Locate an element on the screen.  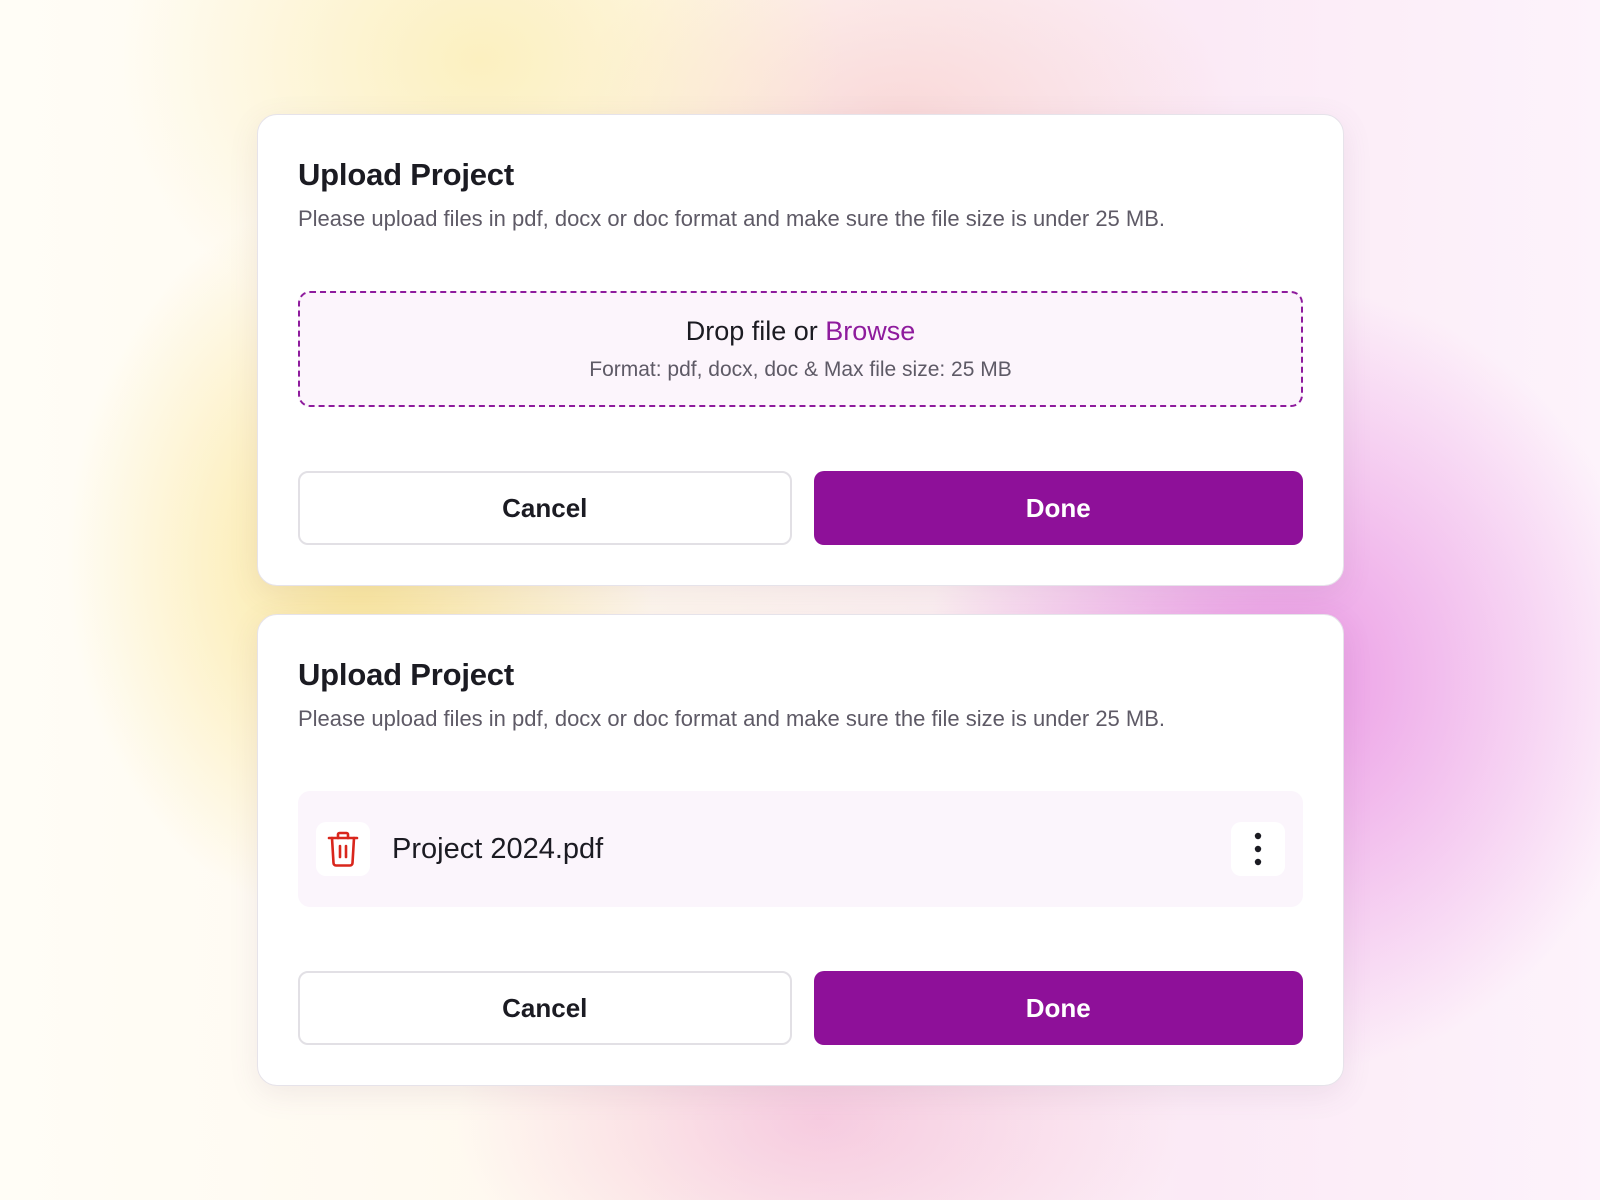
more-vertical-icon is located at coordinates (1258, 849).